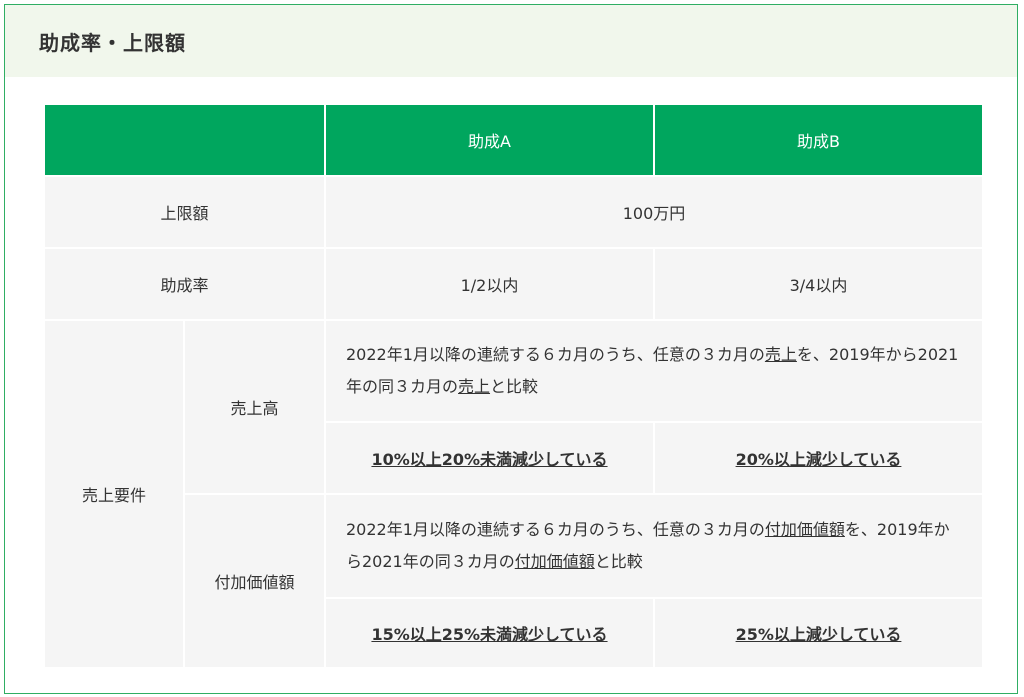  What do you see at coordinates (654, 212) in the screenshot?
I see `limit-value: 100万円` at bounding box center [654, 212].